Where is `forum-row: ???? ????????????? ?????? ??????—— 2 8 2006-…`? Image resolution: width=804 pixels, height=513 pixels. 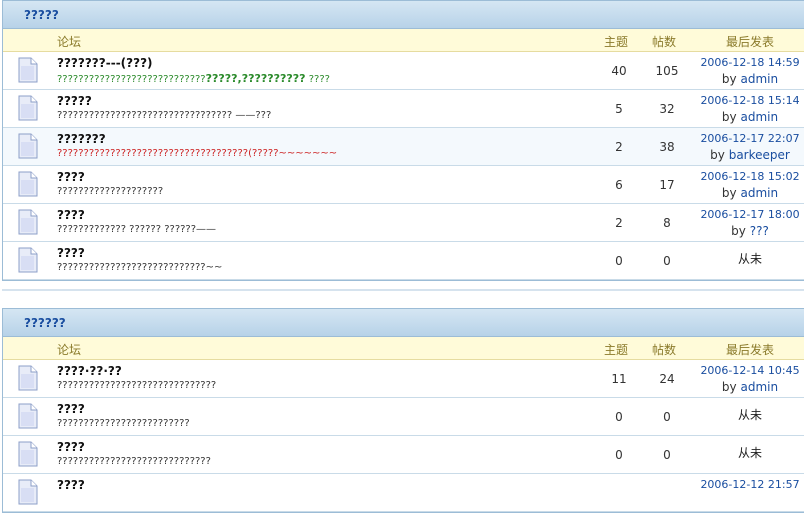
forum-row: ???? ????????????? ?????? ??????—— 2 8 2006-… is located at coordinates (403, 223).